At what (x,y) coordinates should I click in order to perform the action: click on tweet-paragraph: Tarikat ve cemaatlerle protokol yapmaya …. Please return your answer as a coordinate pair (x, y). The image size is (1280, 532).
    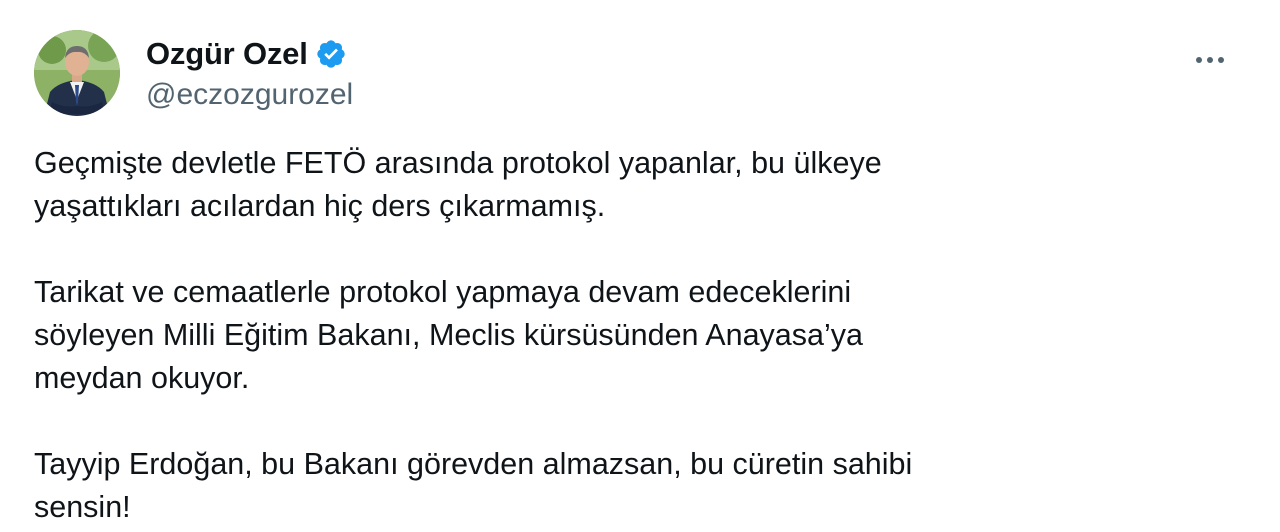
    Looking at the image, I should click on (448, 335).